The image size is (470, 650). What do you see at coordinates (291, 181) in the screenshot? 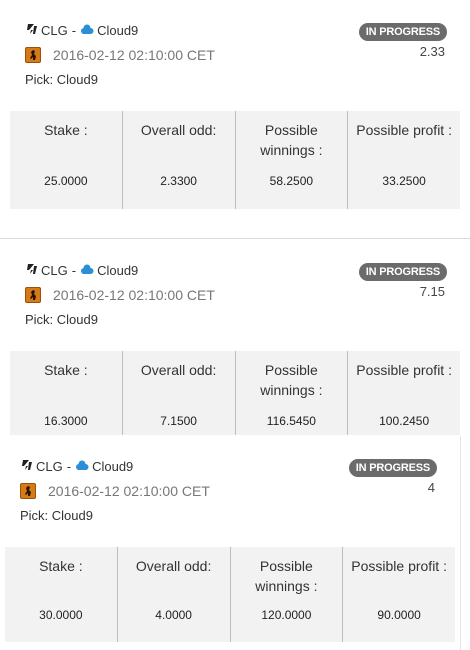
I see `stat-possible-winnings-value: 58.2500` at bounding box center [291, 181].